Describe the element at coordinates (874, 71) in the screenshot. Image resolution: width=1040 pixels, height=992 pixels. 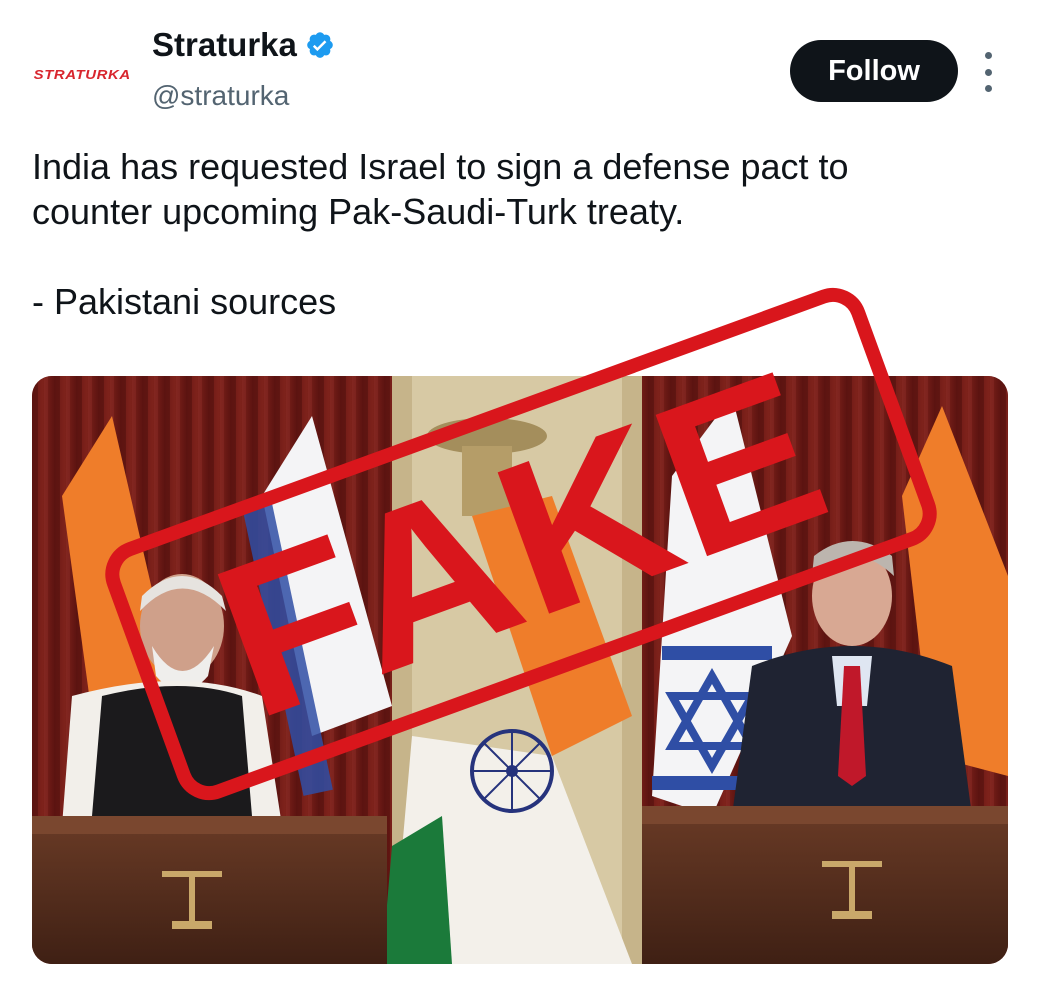
I see `follow-button: Follow` at that location.